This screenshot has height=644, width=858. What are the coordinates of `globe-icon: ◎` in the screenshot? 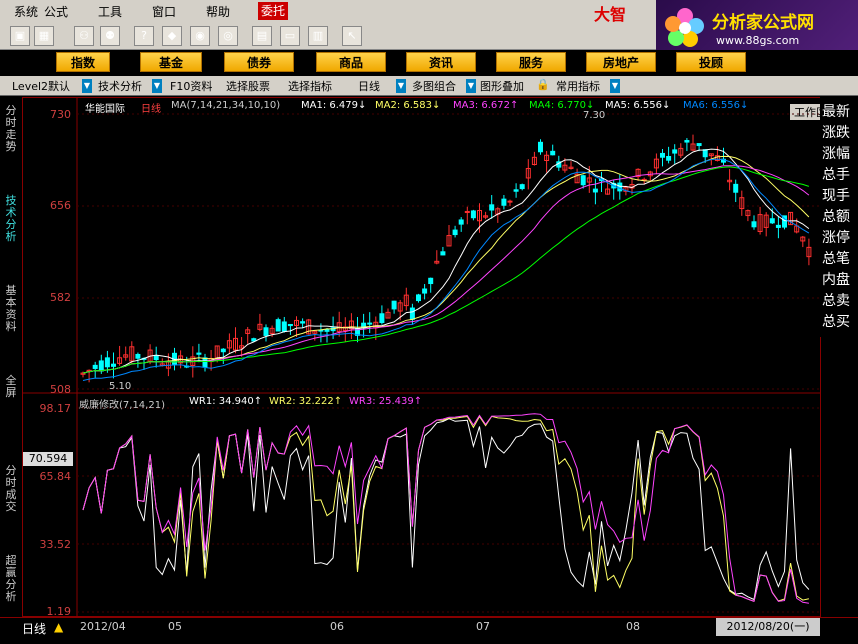 It's located at (228, 36).